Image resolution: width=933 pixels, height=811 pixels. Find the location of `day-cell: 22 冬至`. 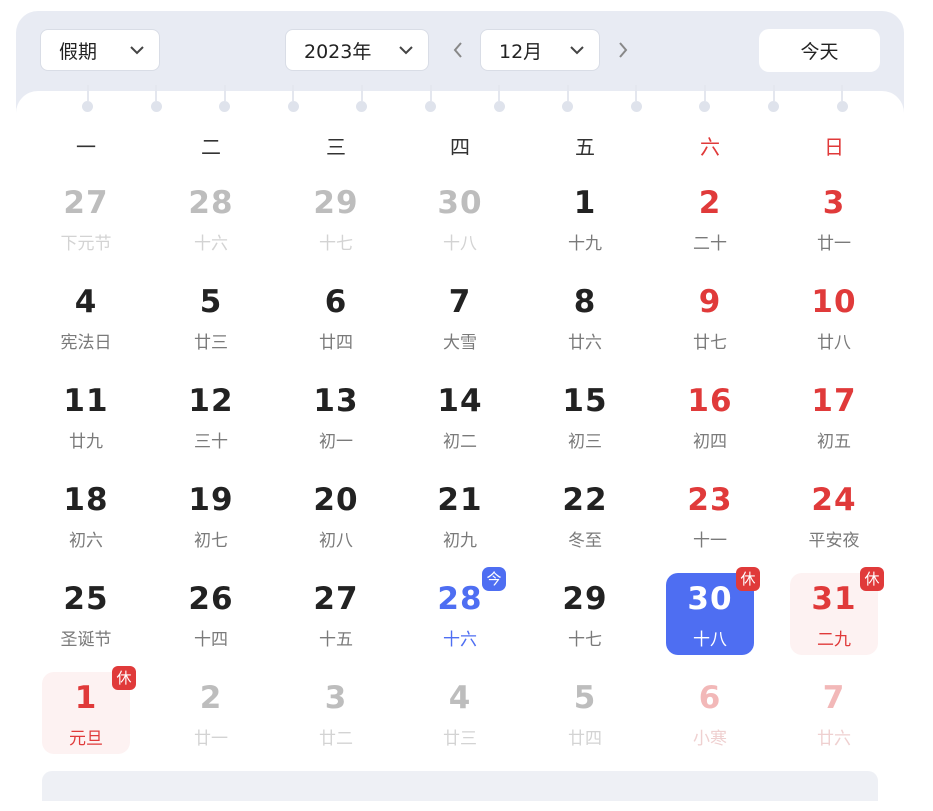

day-cell: 22 冬至 is located at coordinates (585, 515).